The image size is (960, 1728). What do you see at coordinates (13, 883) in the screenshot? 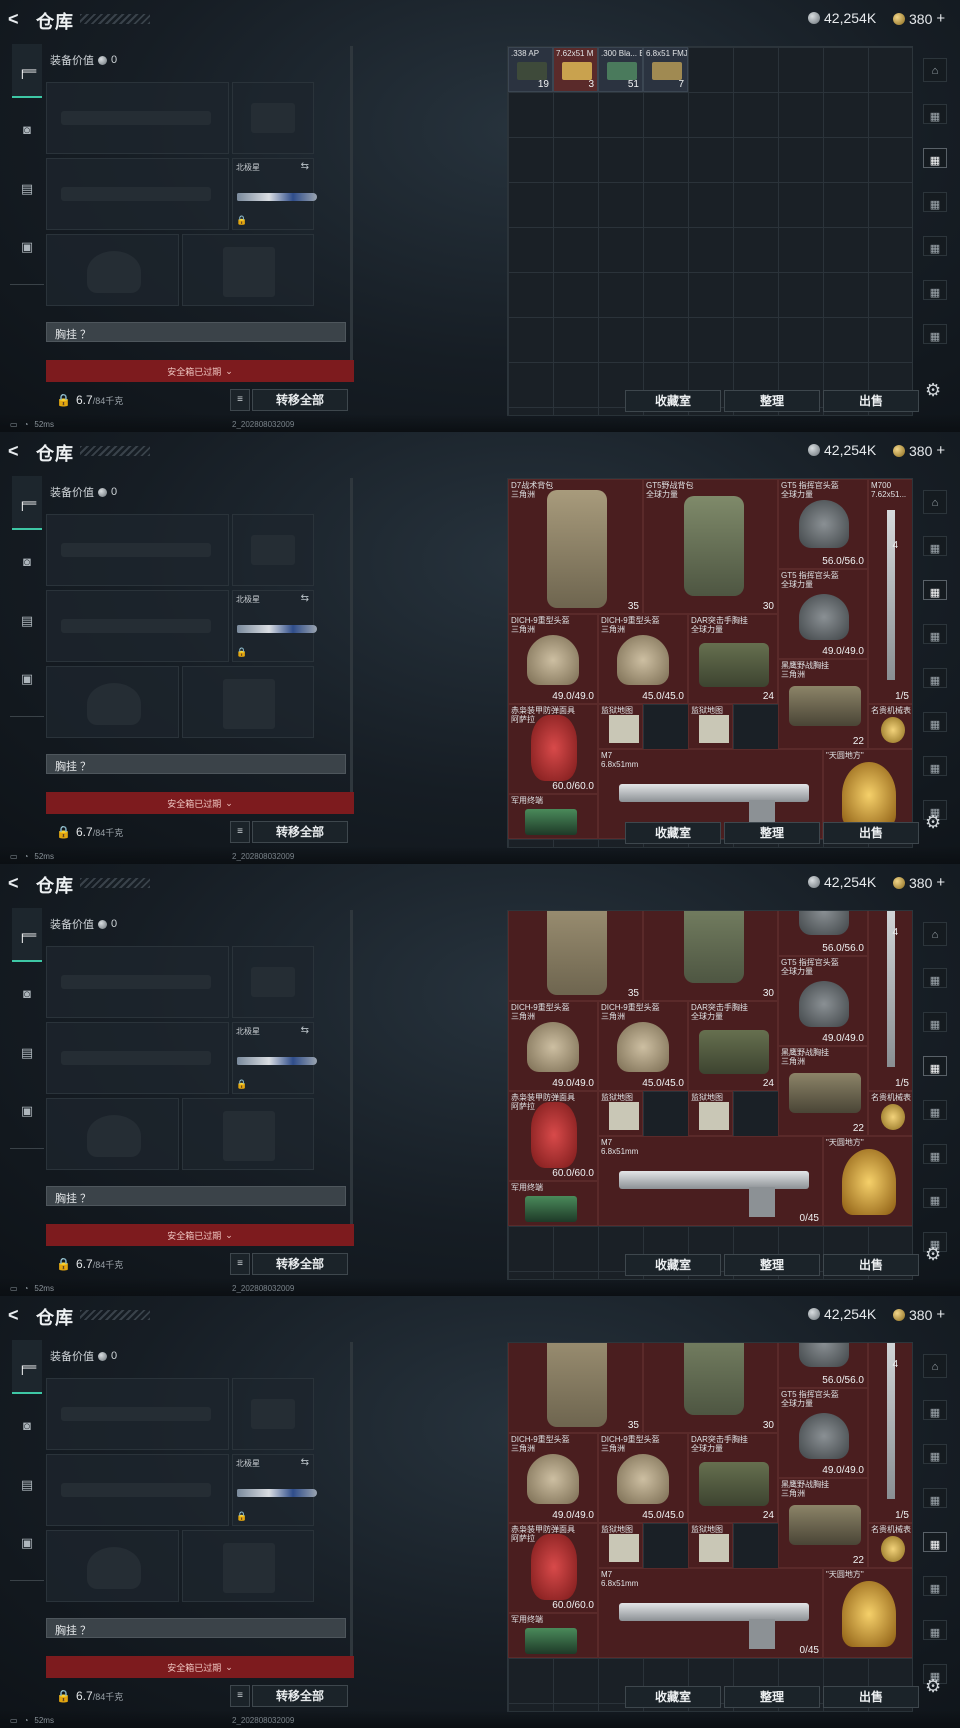
I see `back-button: <` at bounding box center [13, 883].